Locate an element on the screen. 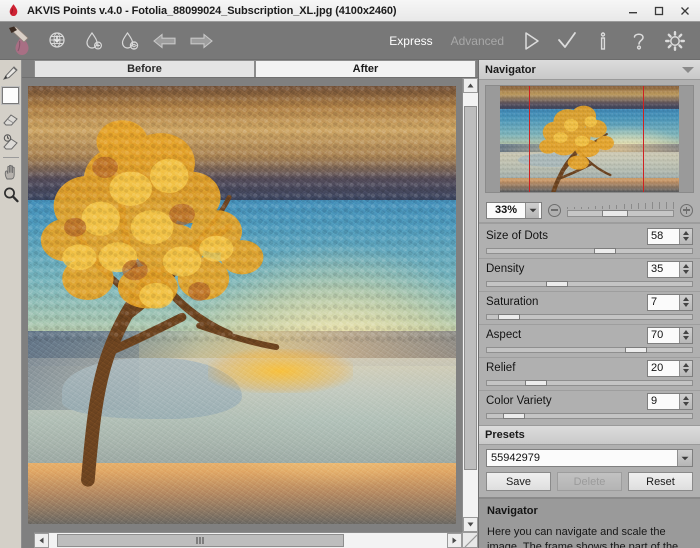 The width and height of the screenshot is (700, 548). parameter-value: 70 is located at coordinates (657, 335).